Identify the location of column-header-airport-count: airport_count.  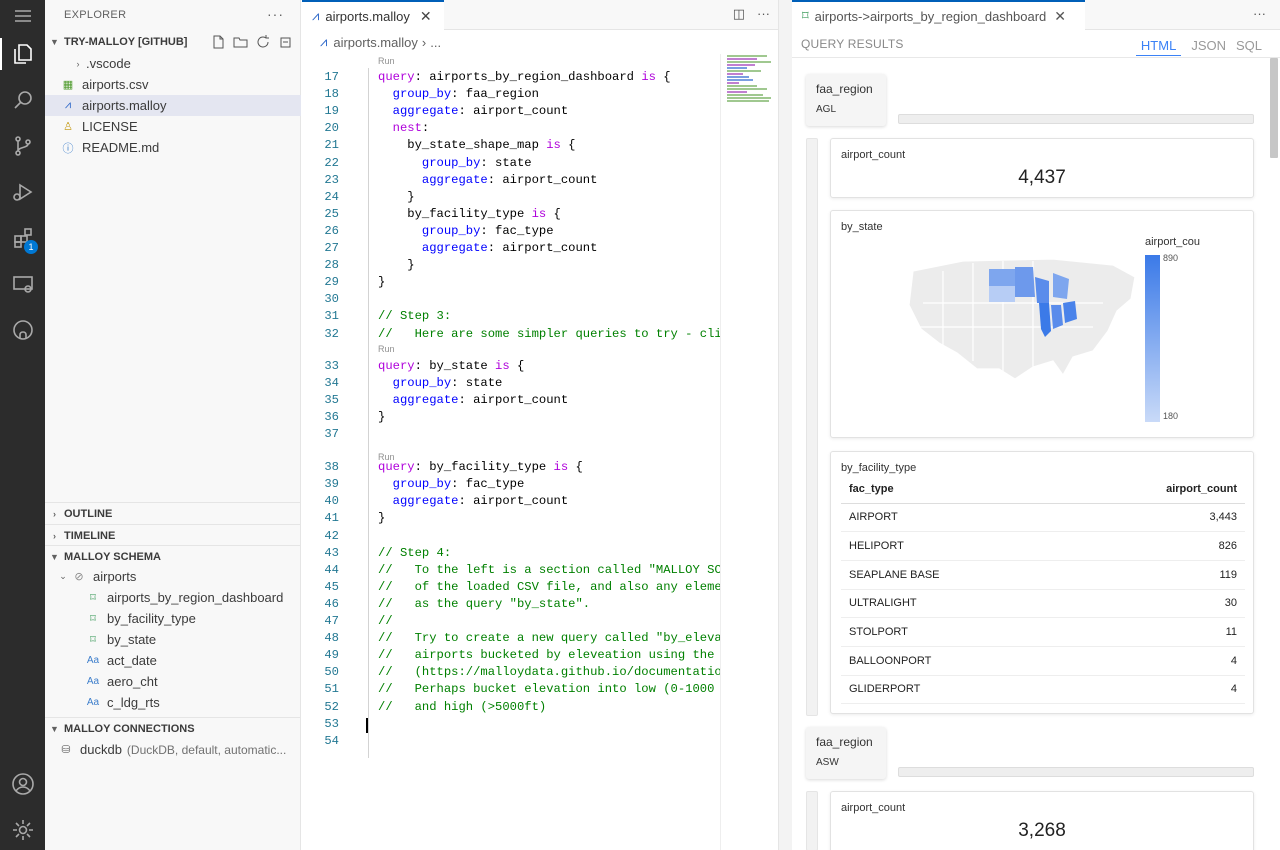
(1154, 489).